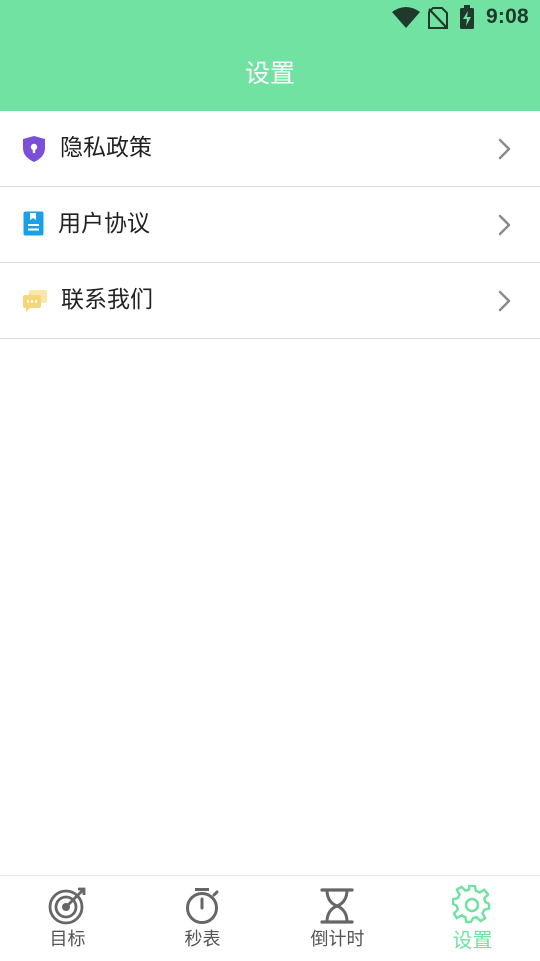 Image resolution: width=540 pixels, height=961 pixels. I want to click on stopwatch-icon, so click(202, 906).